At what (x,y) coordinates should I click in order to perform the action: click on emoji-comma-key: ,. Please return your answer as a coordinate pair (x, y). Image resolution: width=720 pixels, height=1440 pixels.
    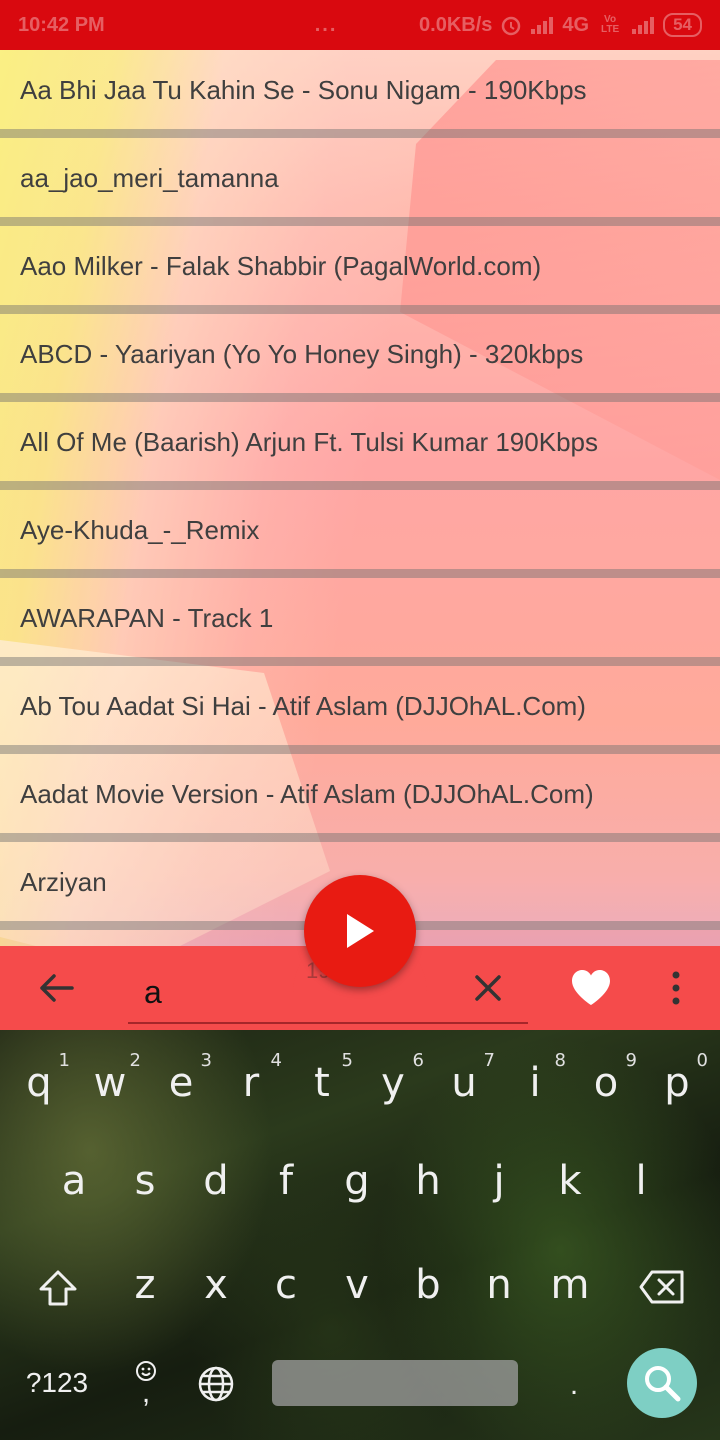
    Looking at the image, I should click on (146, 1382).